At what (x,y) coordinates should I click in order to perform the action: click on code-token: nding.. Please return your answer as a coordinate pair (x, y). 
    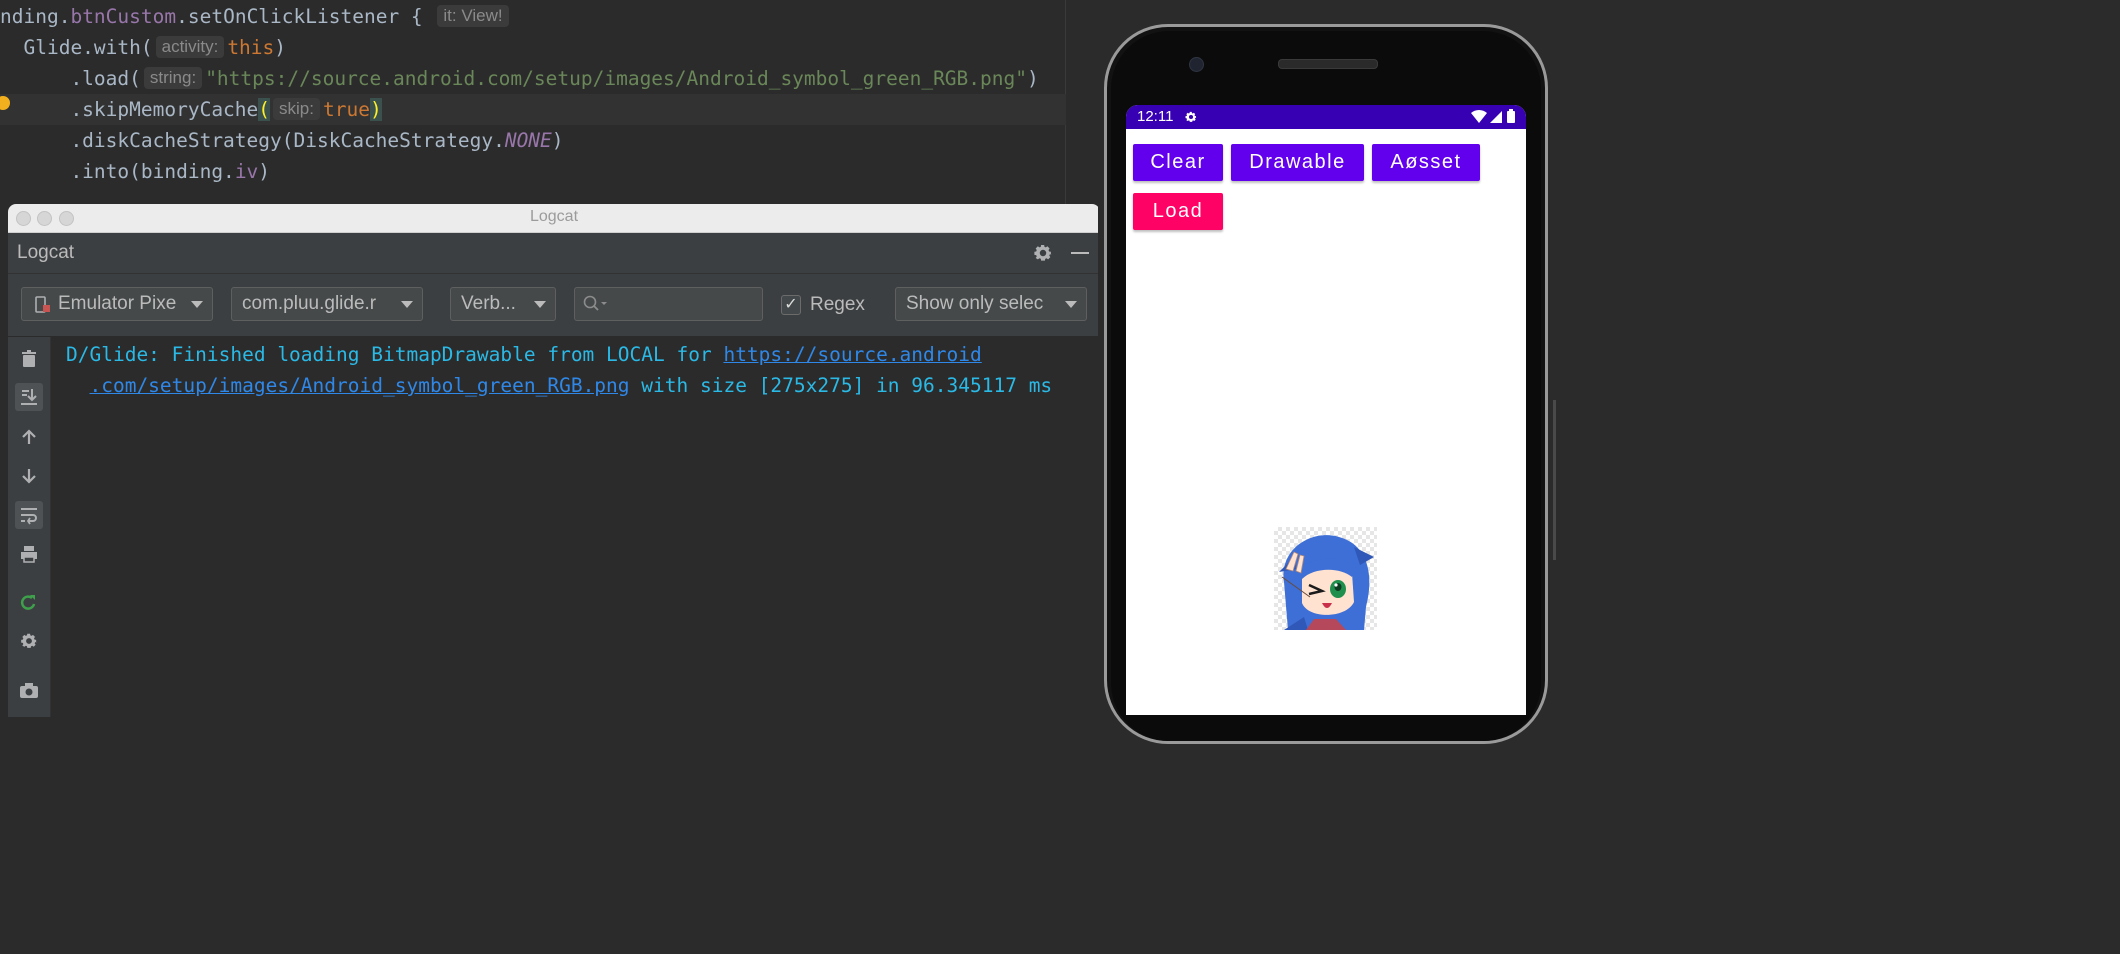
    Looking at the image, I should click on (35, 16).